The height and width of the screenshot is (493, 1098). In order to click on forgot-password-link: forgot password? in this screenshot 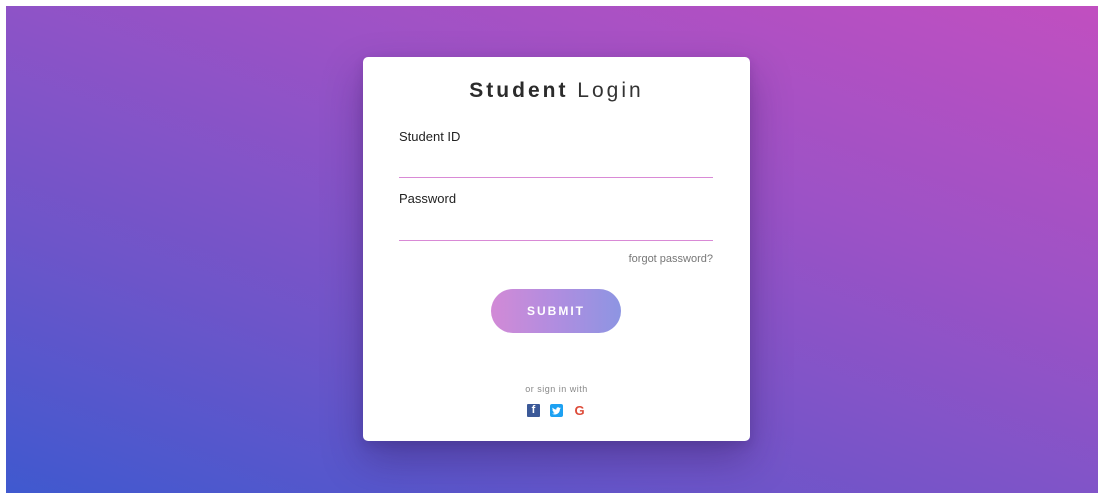, I will do `click(671, 259)`.